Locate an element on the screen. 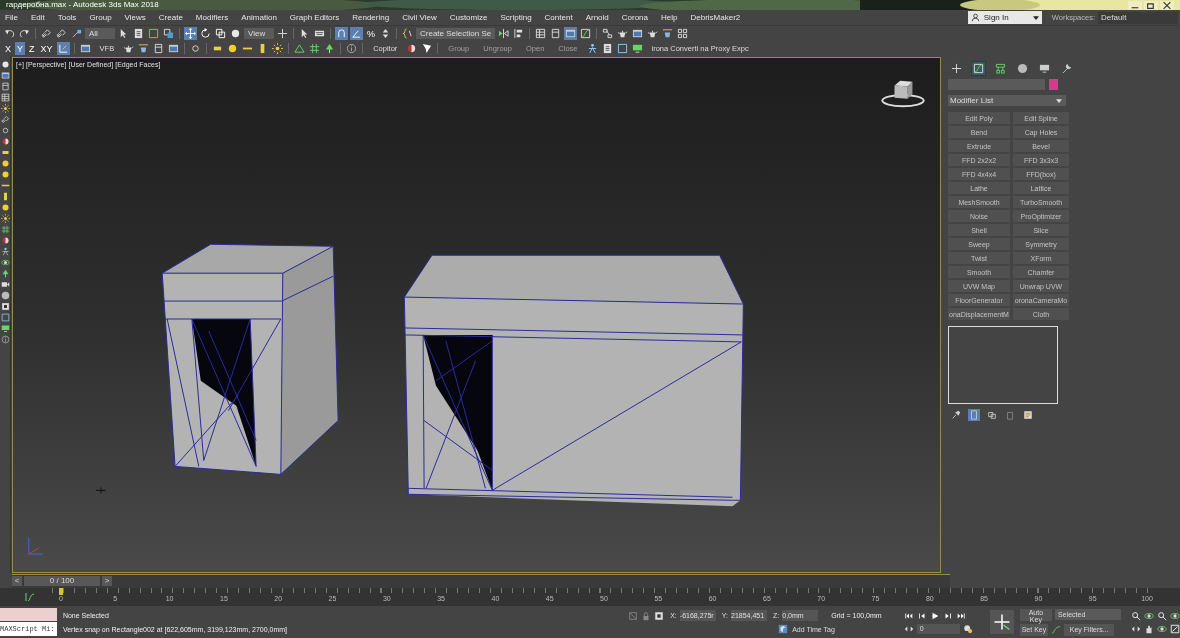 The image size is (1180, 638). menu-item: Civil View is located at coordinates (419, 17).